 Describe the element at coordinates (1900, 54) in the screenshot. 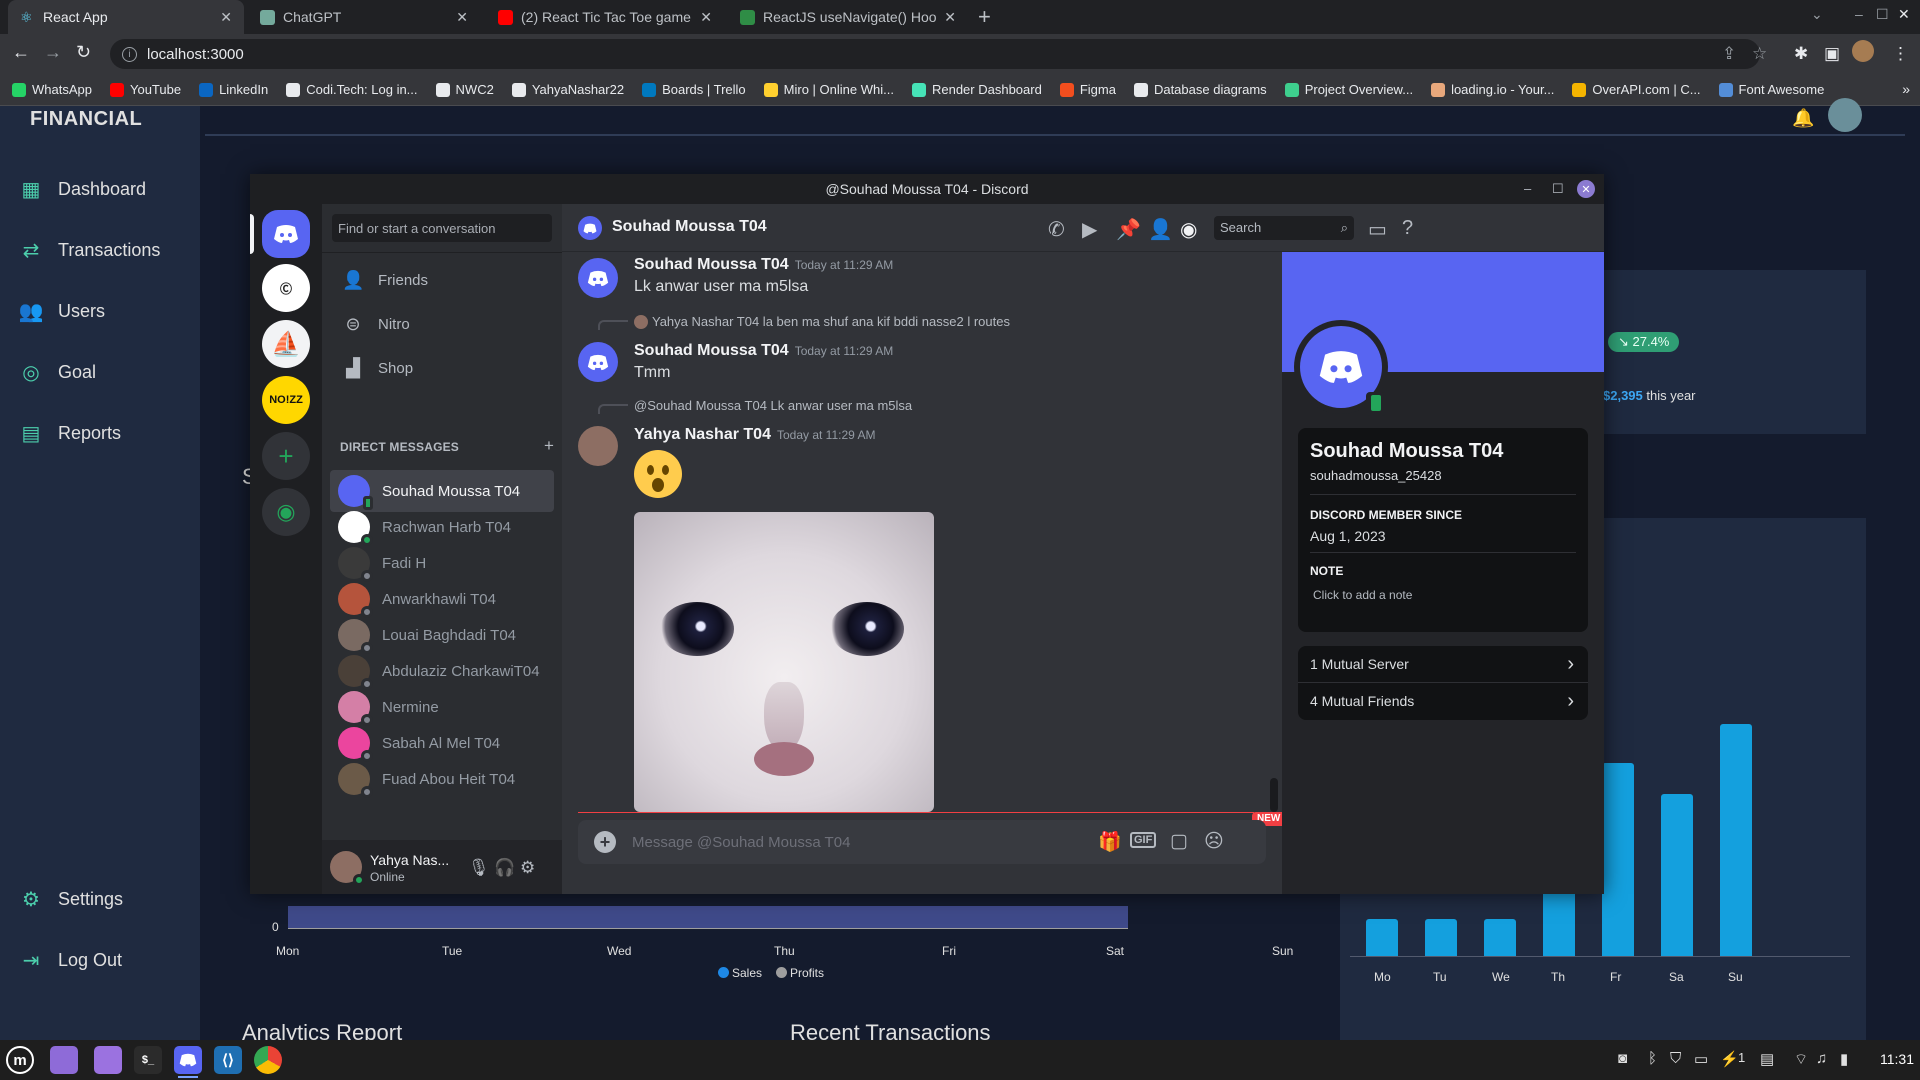

I see `menu-icon: ⋮` at that location.